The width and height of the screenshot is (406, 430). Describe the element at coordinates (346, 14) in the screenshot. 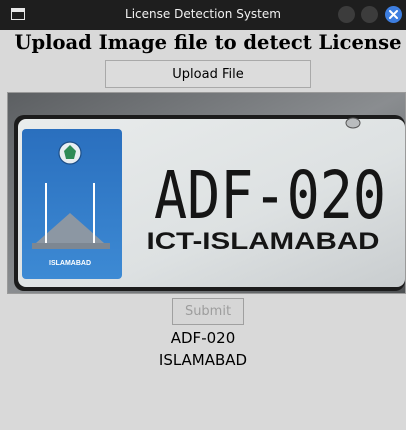

I see `minimize-button` at that location.